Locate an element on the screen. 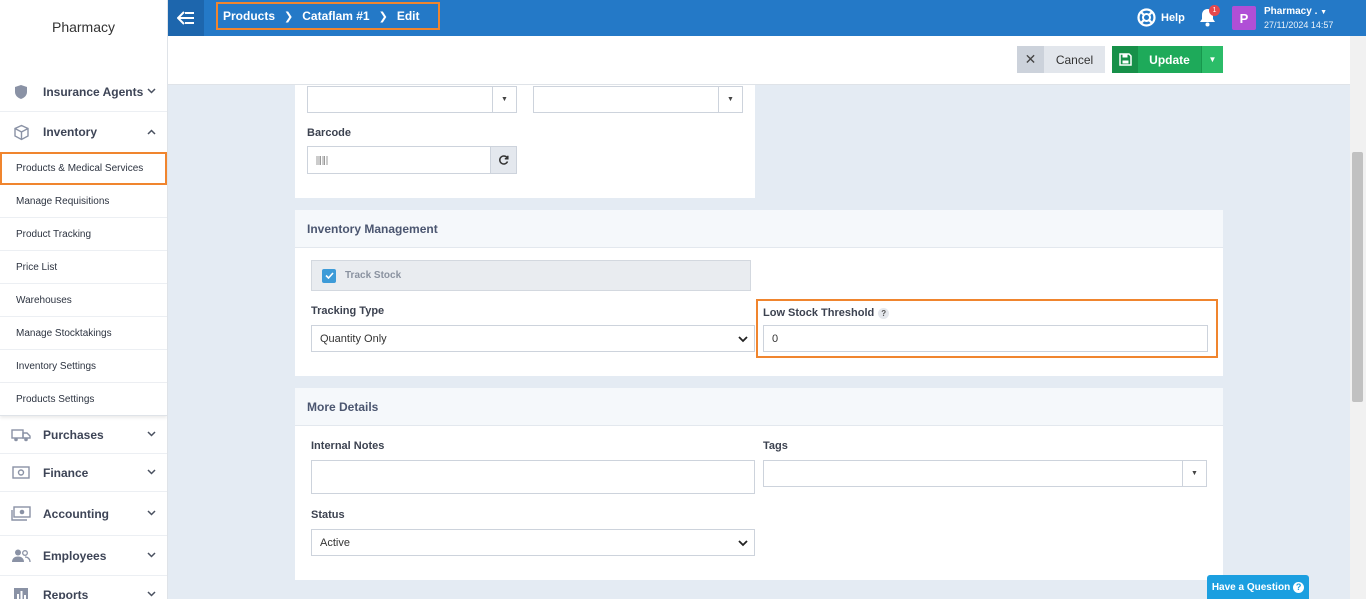 The height and width of the screenshot is (599, 1366). sidebar-item-reports: Reports is located at coordinates (83, 587).